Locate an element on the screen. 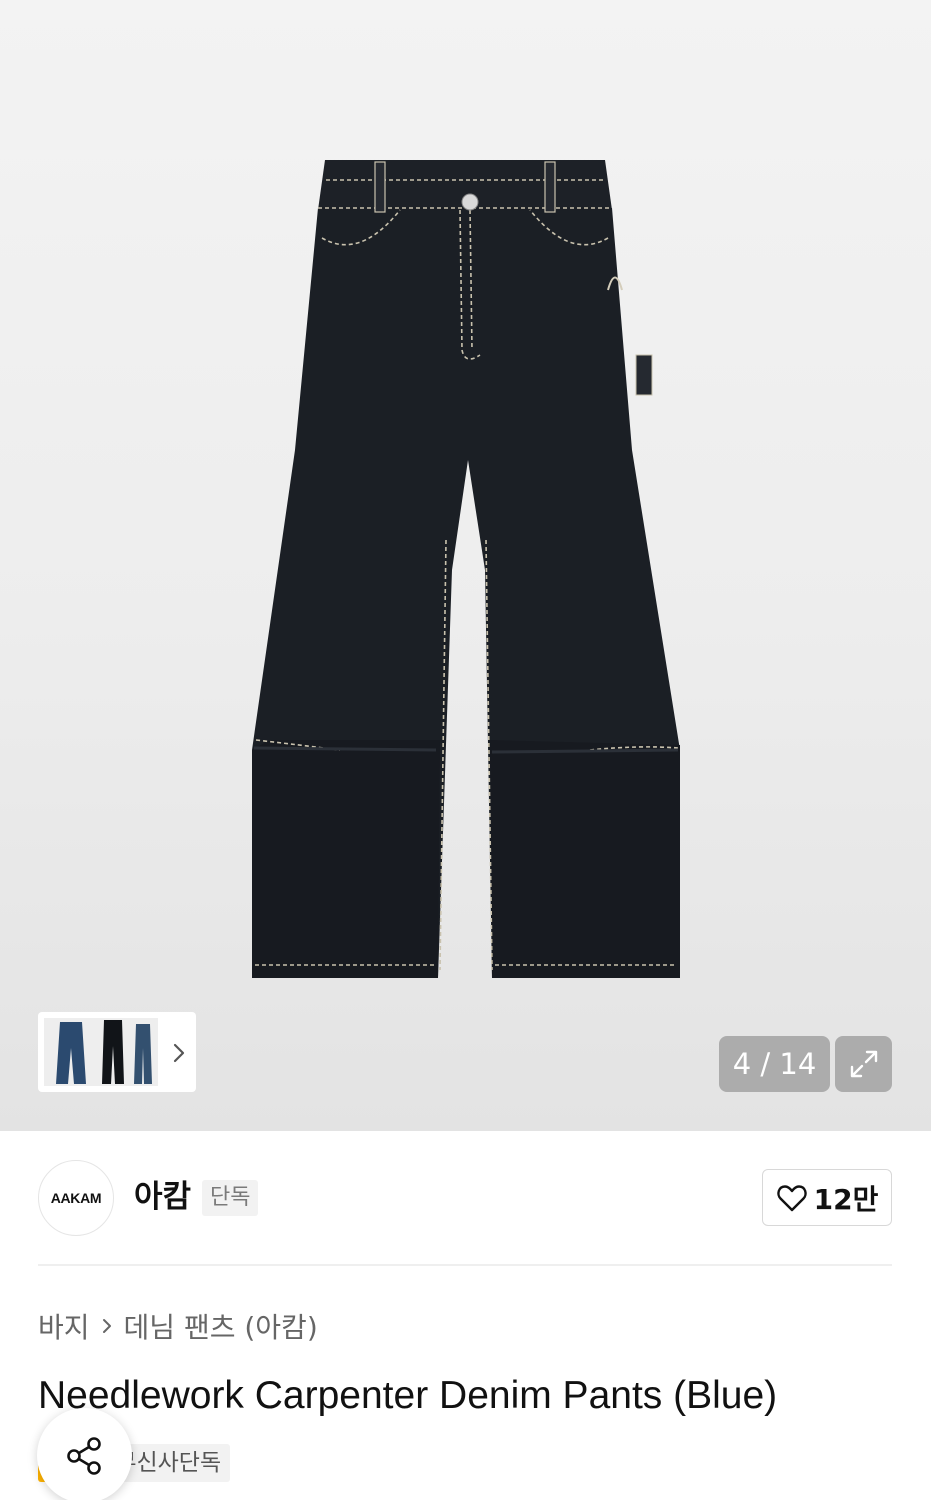  share-button is located at coordinates (84, 1454).